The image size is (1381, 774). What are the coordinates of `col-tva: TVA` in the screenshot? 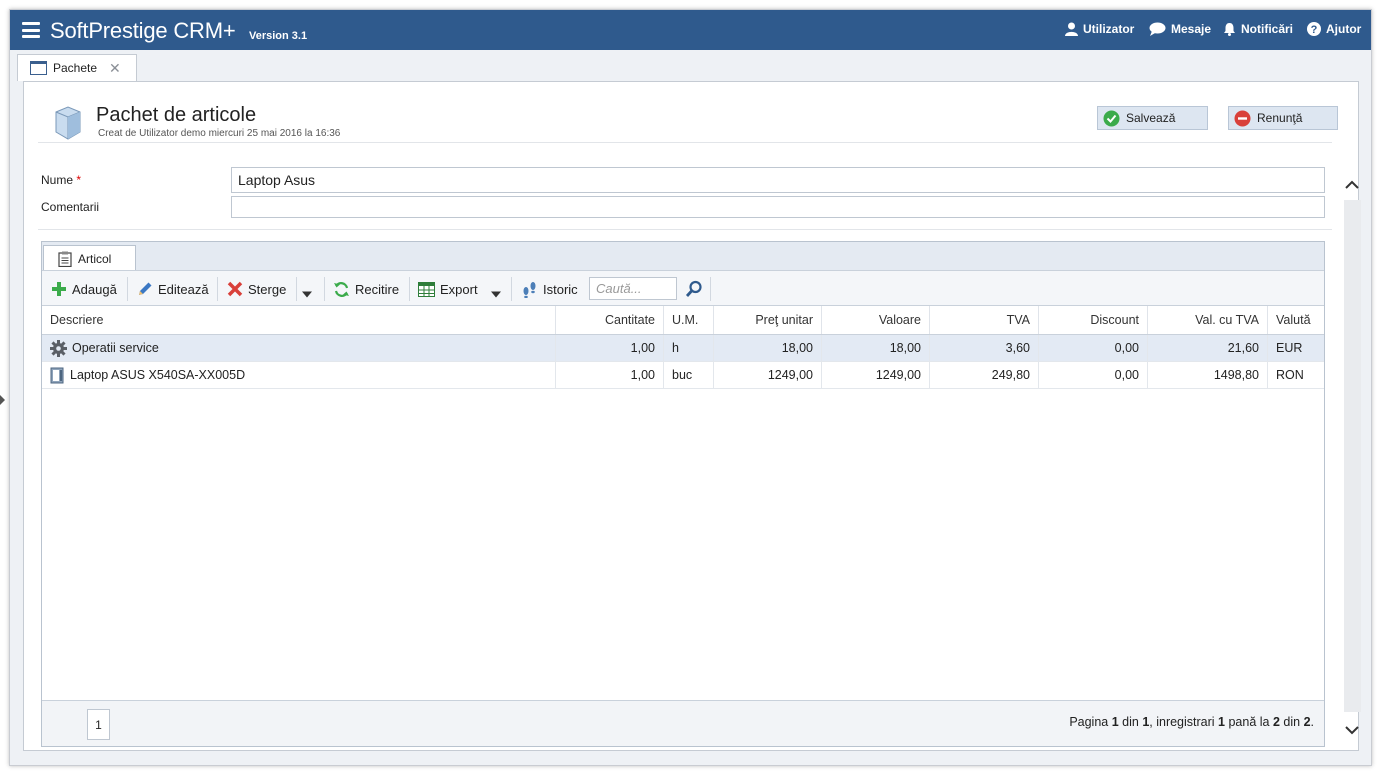 It's located at (984, 320).